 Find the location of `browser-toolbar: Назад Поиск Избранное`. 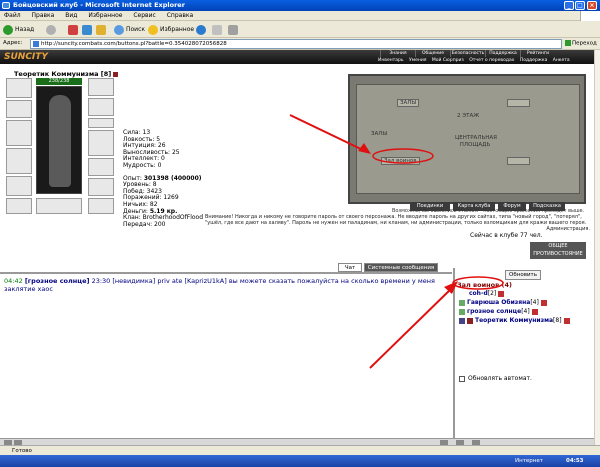

browser-toolbar: Назад Поиск Избранное is located at coordinates (300, 29).